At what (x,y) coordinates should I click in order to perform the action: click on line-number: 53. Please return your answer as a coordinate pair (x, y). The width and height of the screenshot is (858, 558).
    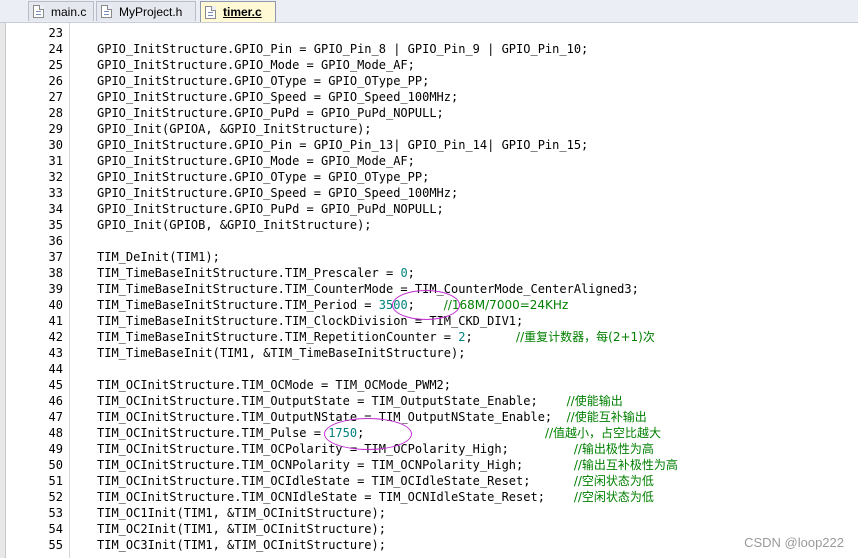
    Looking at the image, I should click on (55, 513).